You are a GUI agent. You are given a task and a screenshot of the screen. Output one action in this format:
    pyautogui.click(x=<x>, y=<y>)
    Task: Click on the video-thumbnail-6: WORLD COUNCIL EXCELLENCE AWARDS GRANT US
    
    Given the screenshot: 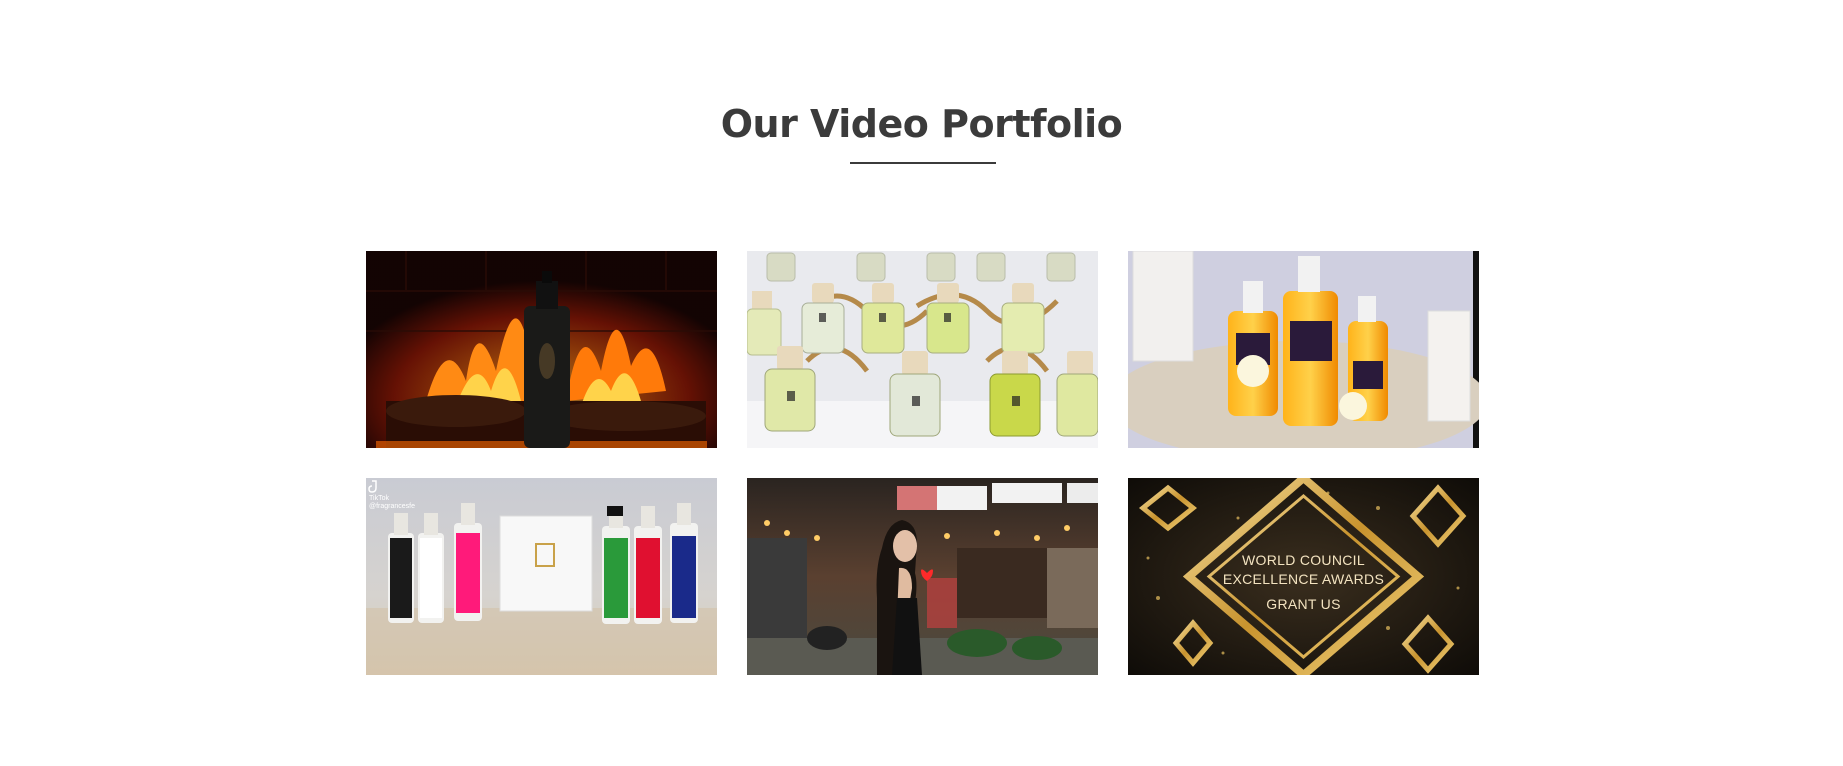 What is the action you would take?
    pyautogui.click(x=1303, y=576)
    